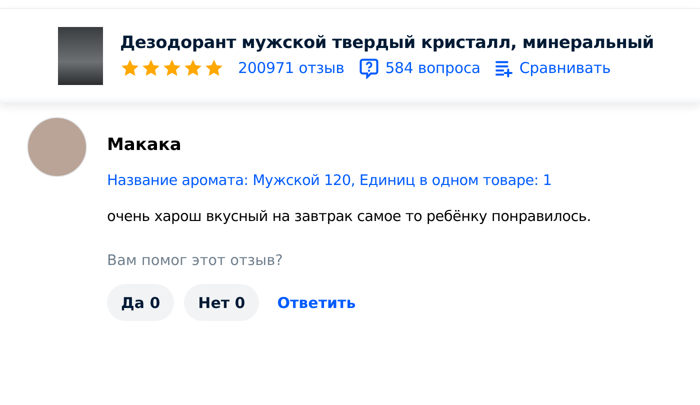  I want to click on author-name: Макака, so click(144, 145).